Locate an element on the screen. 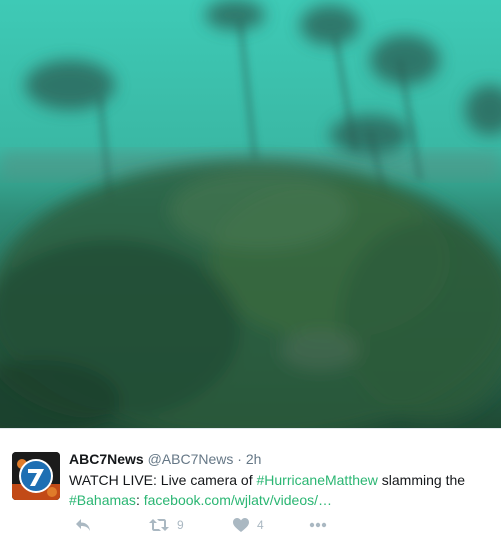 The height and width of the screenshot is (544, 501). display-name: ABC7News is located at coordinates (106, 459).